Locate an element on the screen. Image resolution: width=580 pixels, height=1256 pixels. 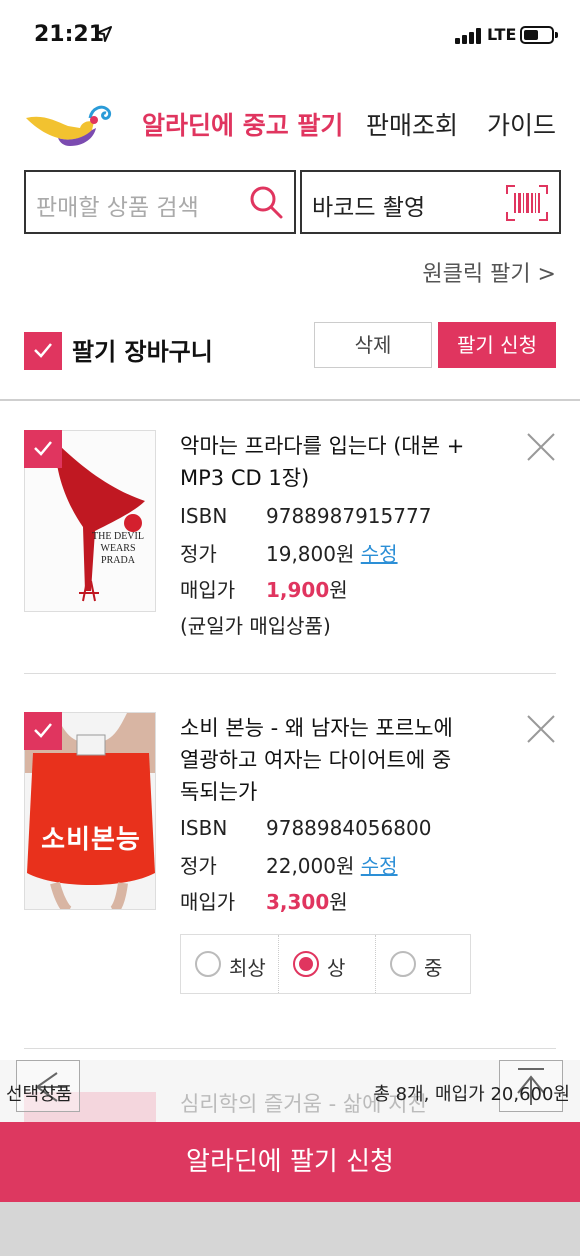
cover-text: 소비본능 is located at coordinates (91, 840).